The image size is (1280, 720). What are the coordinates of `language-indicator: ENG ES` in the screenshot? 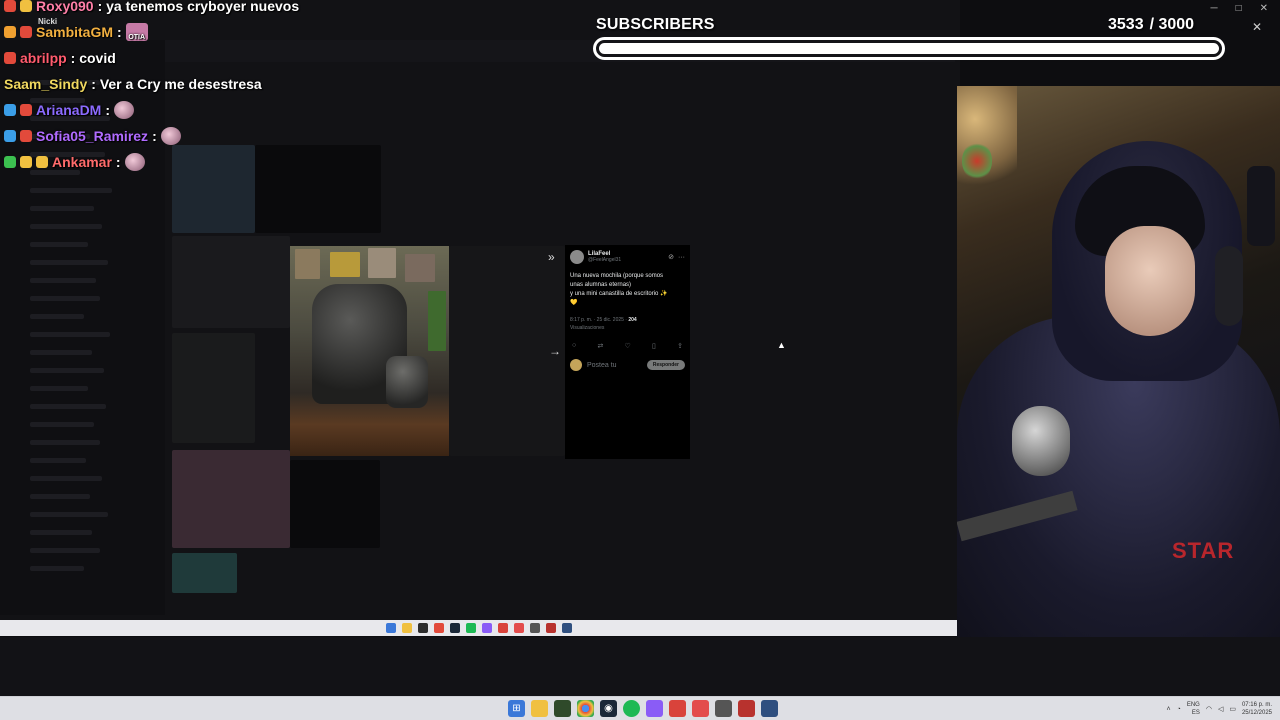 It's located at (1193, 709).